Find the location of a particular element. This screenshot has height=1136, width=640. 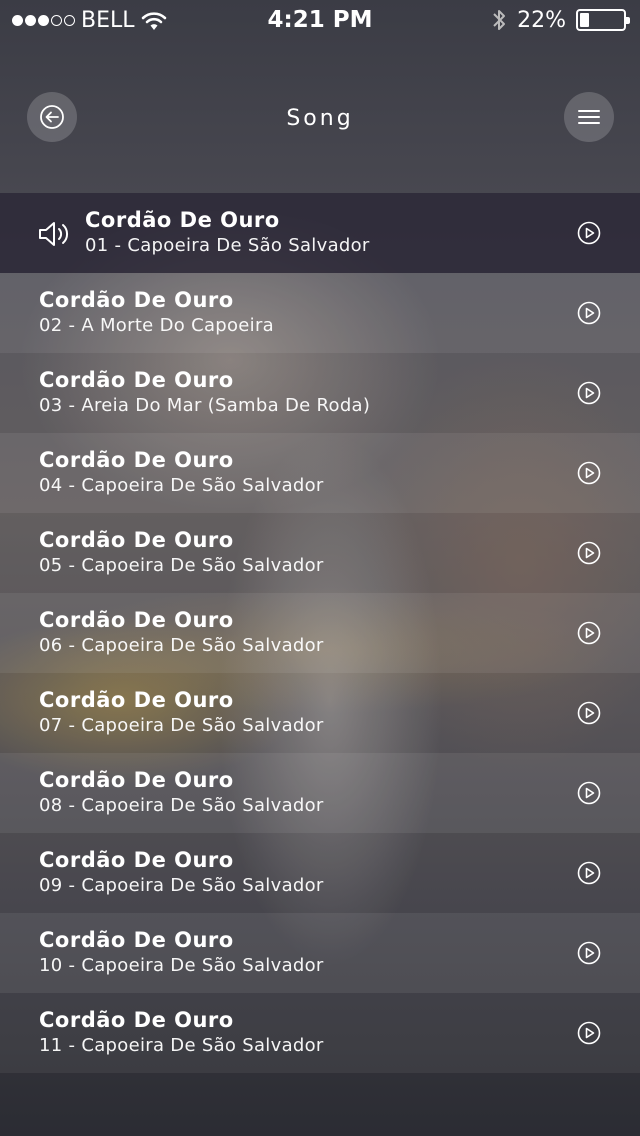

battery-fill is located at coordinates (584, 20).